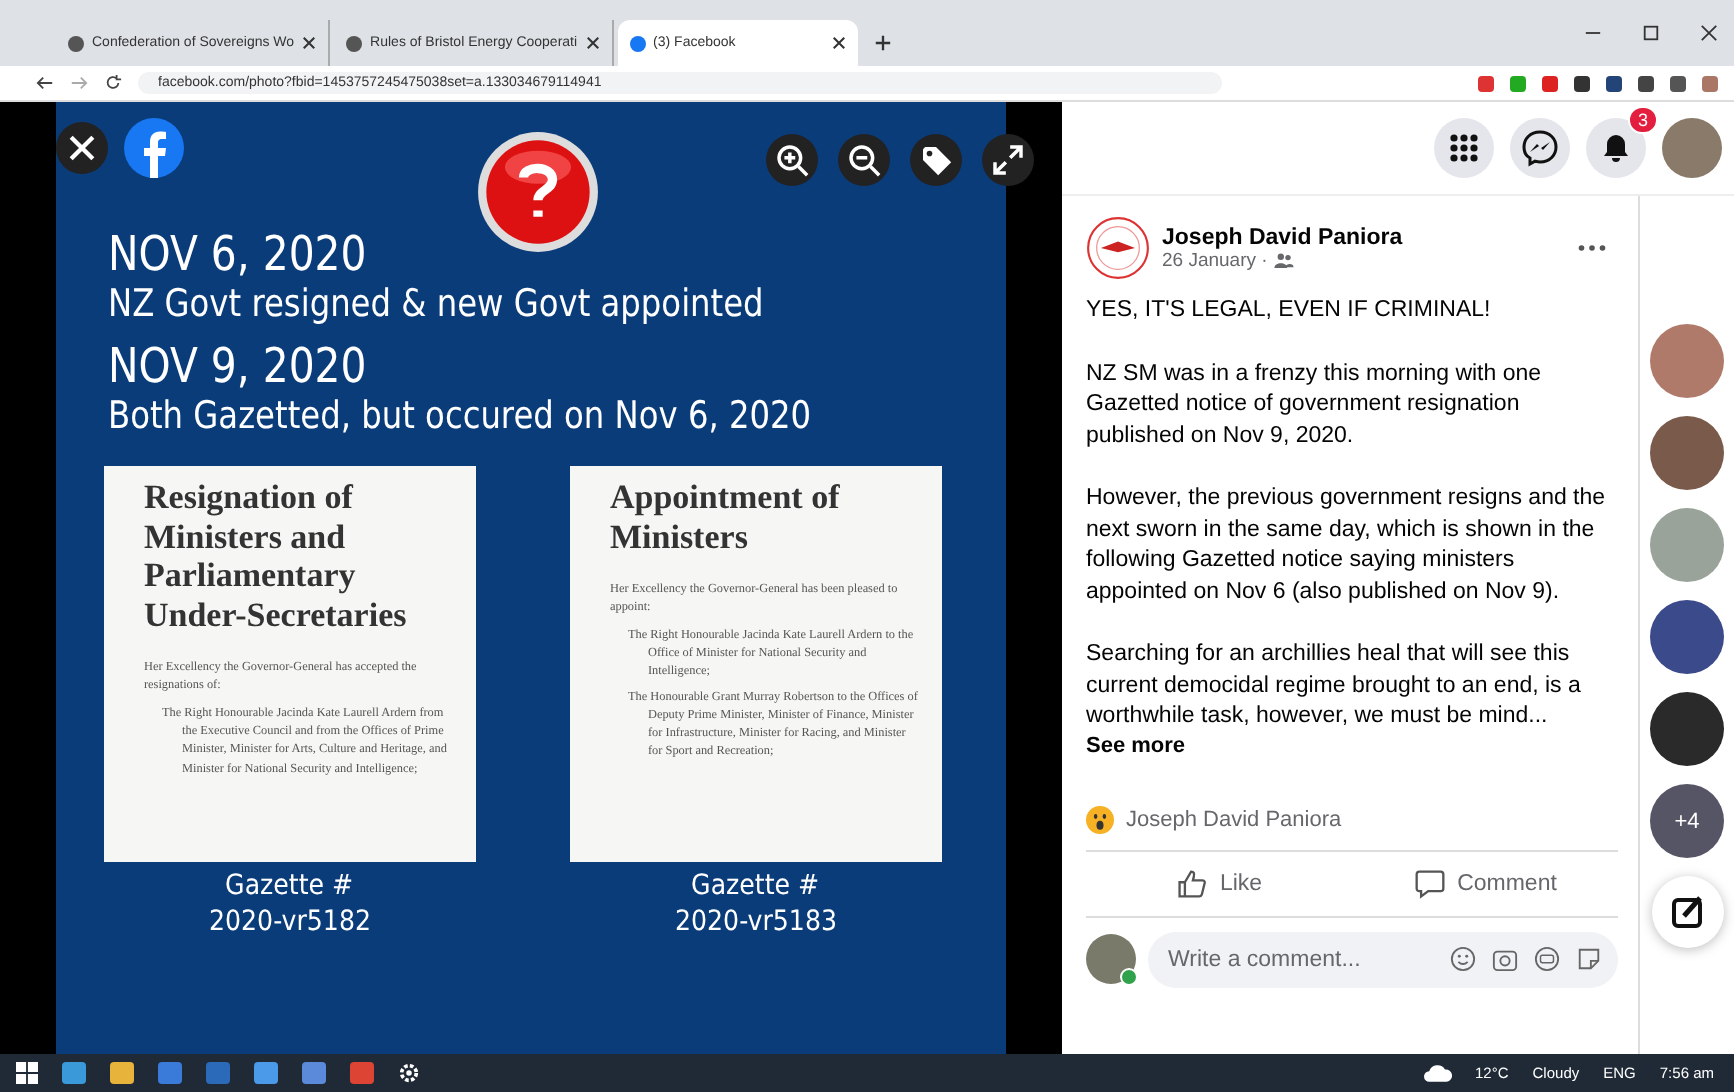 This screenshot has height=1092, width=1734. What do you see at coordinates (1315, 405) in the screenshot?
I see `post-text: NZ SM was in a frenzy this morning with one Gazetted notice of government resignation published on Nov 9, 2020.` at bounding box center [1315, 405].